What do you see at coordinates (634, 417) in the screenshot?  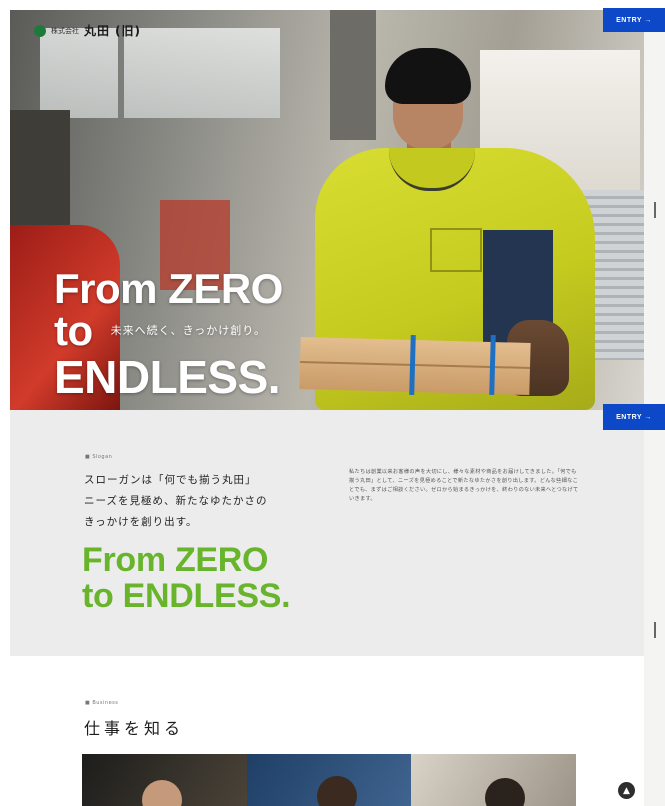 I see `entry-button-sticky: ENTRY →` at bounding box center [634, 417].